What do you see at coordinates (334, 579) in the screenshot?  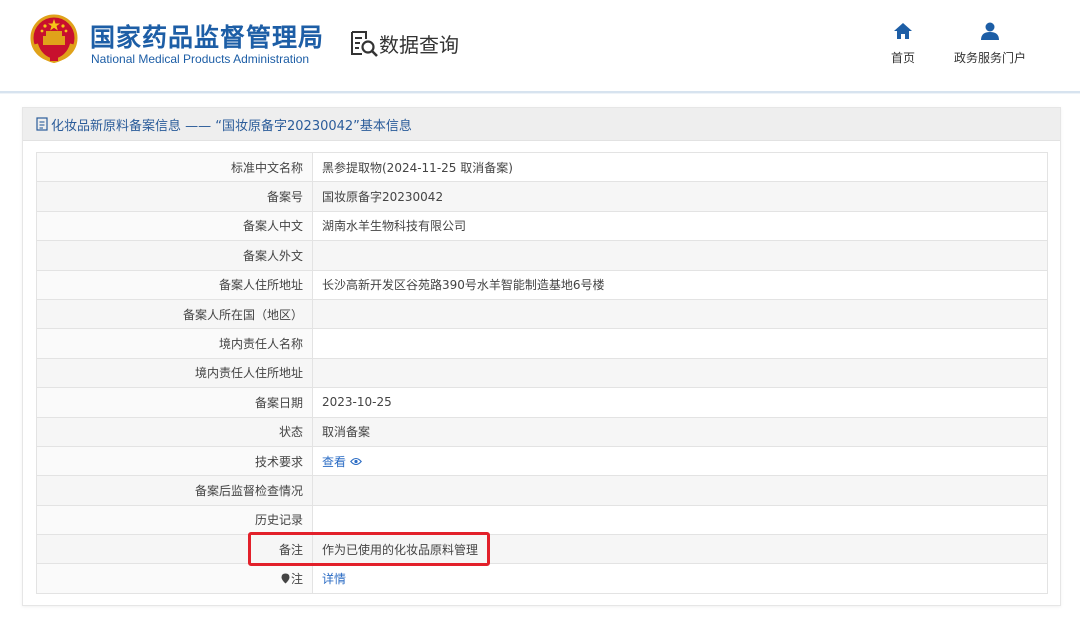 I see `details-link: 详情` at bounding box center [334, 579].